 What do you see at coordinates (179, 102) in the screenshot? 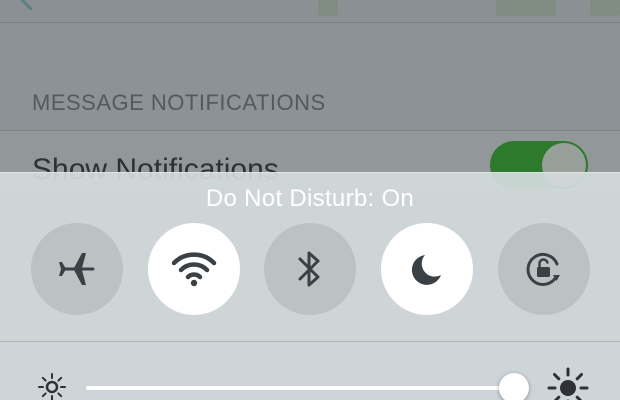
I see `section-header: MESSAGE NOTIFICATIONS` at bounding box center [179, 102].